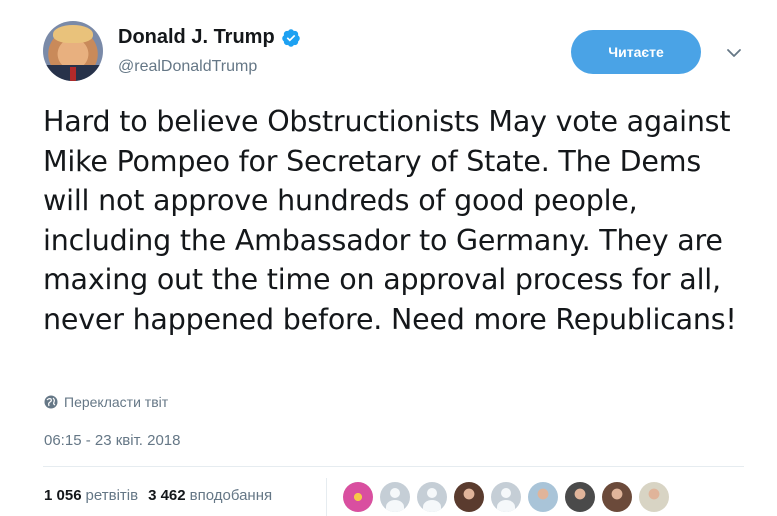 Image resolution: width=777 pixels, height=516 pixels. Describe the element at coordinates (73, 34) in the screenshot. I see `avatar-hair` at that location.